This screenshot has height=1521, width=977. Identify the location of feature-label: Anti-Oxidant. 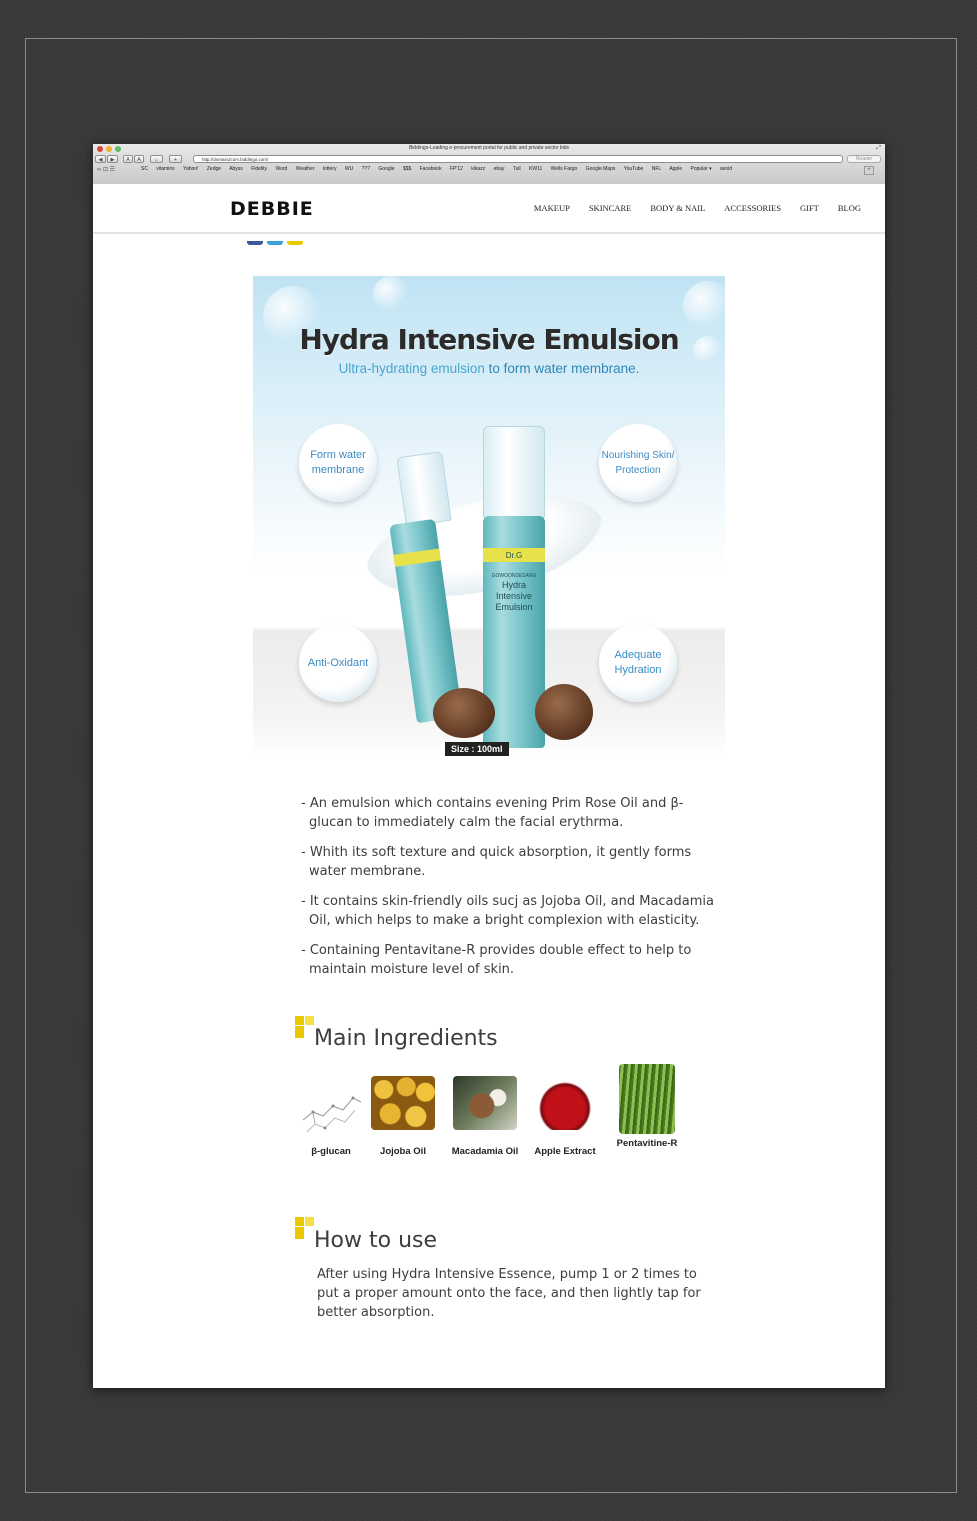
(338, 662).